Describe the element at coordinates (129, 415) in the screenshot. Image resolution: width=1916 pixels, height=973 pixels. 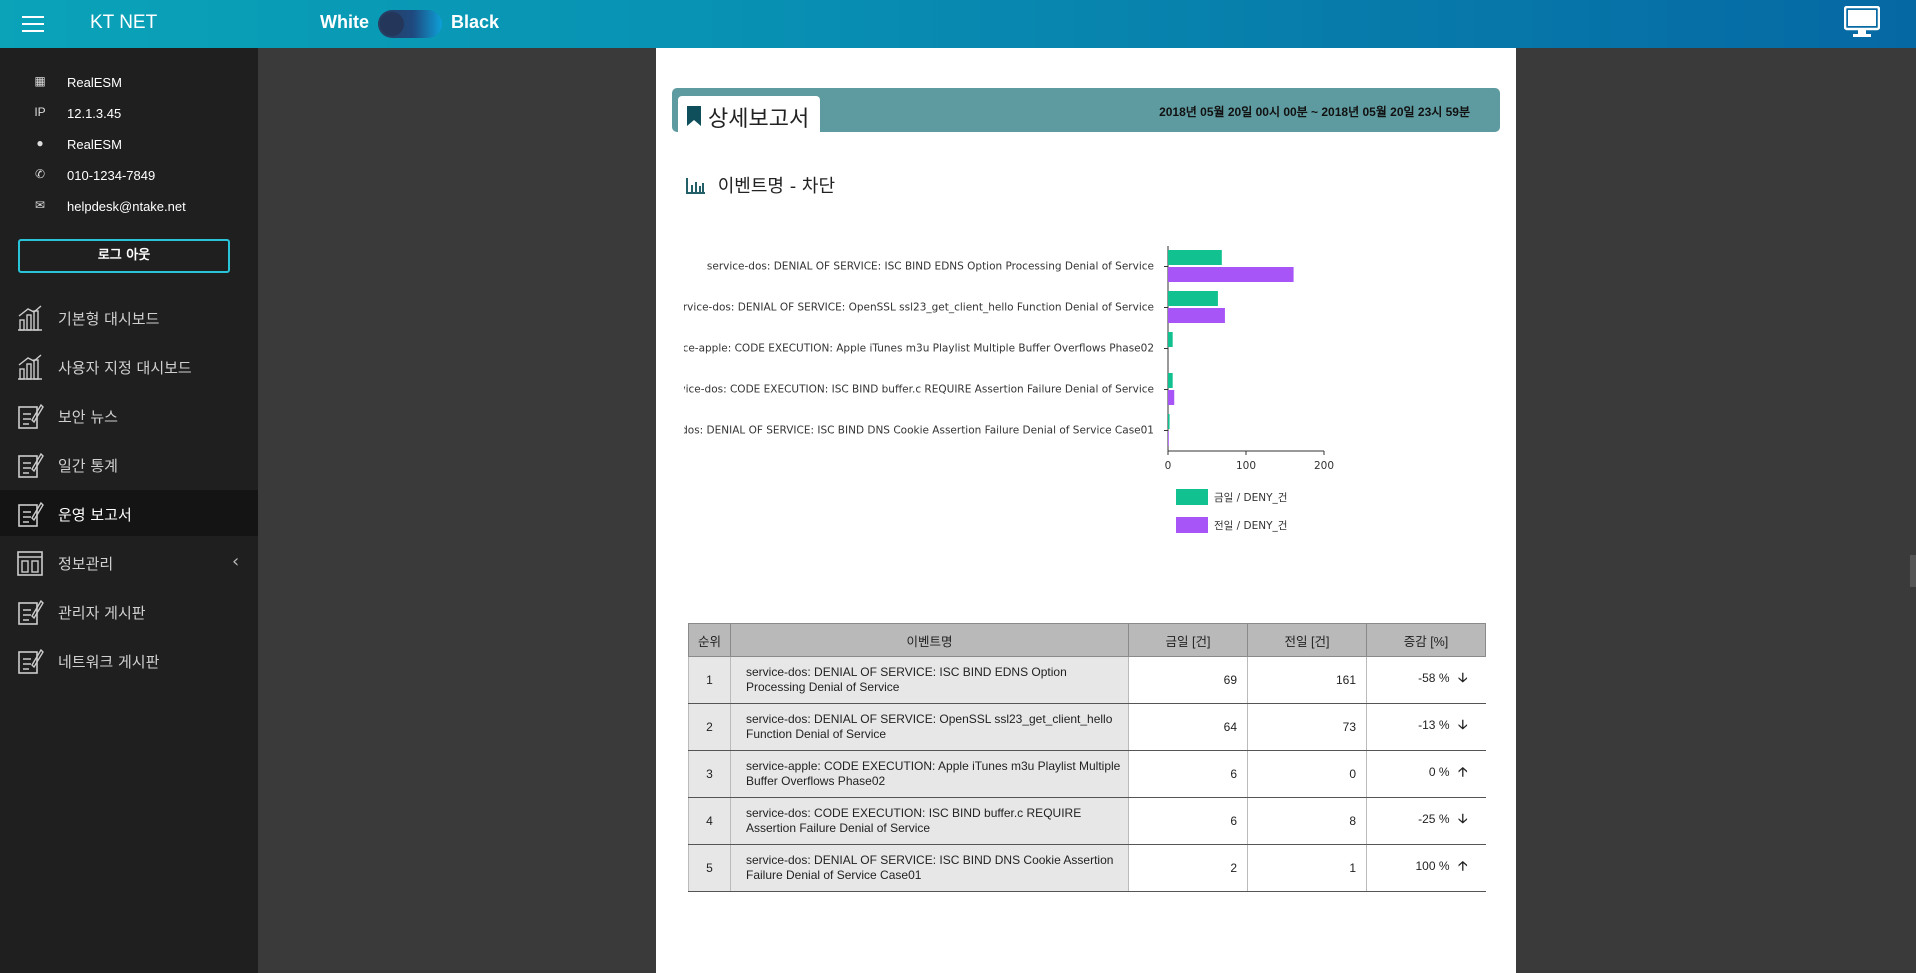
I see `nav-item-3: 보안 뉴스` at that location.